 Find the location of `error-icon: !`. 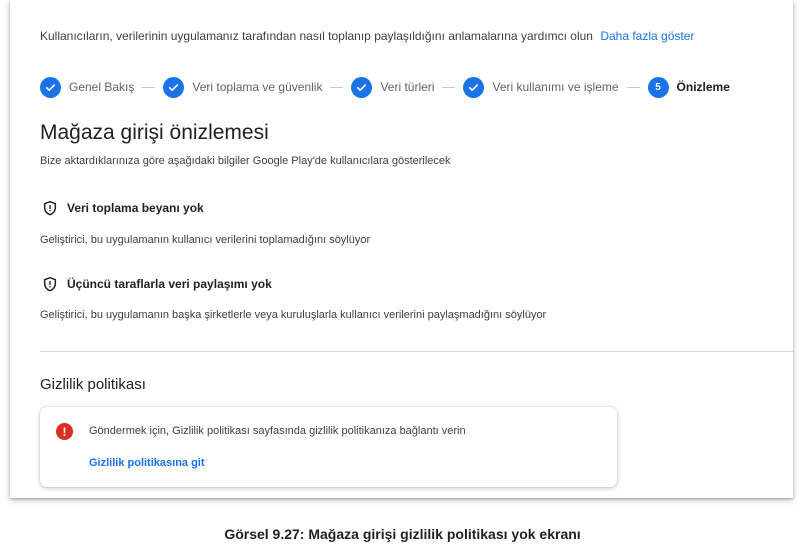

error-icon: ! is located at coordinates (64, 431).